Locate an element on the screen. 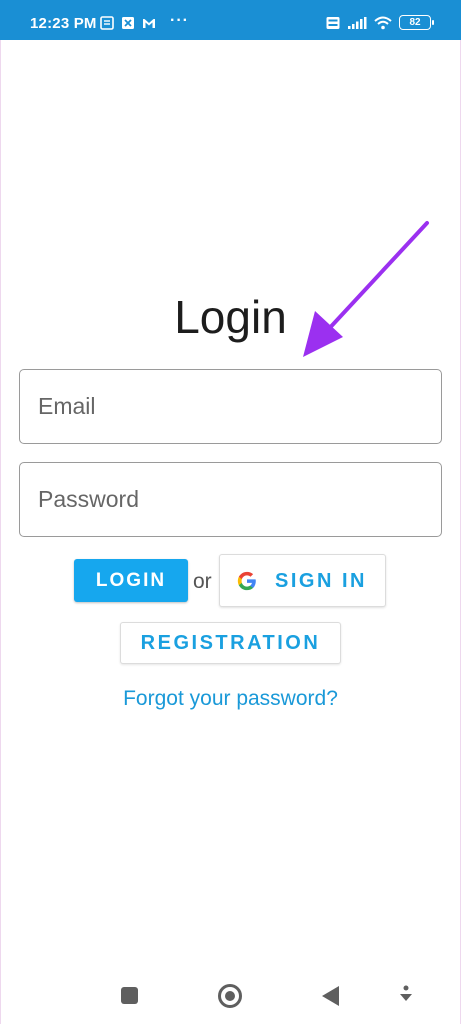  google-sign-in-label: SIGN IN is located at coordinates (321, 581).